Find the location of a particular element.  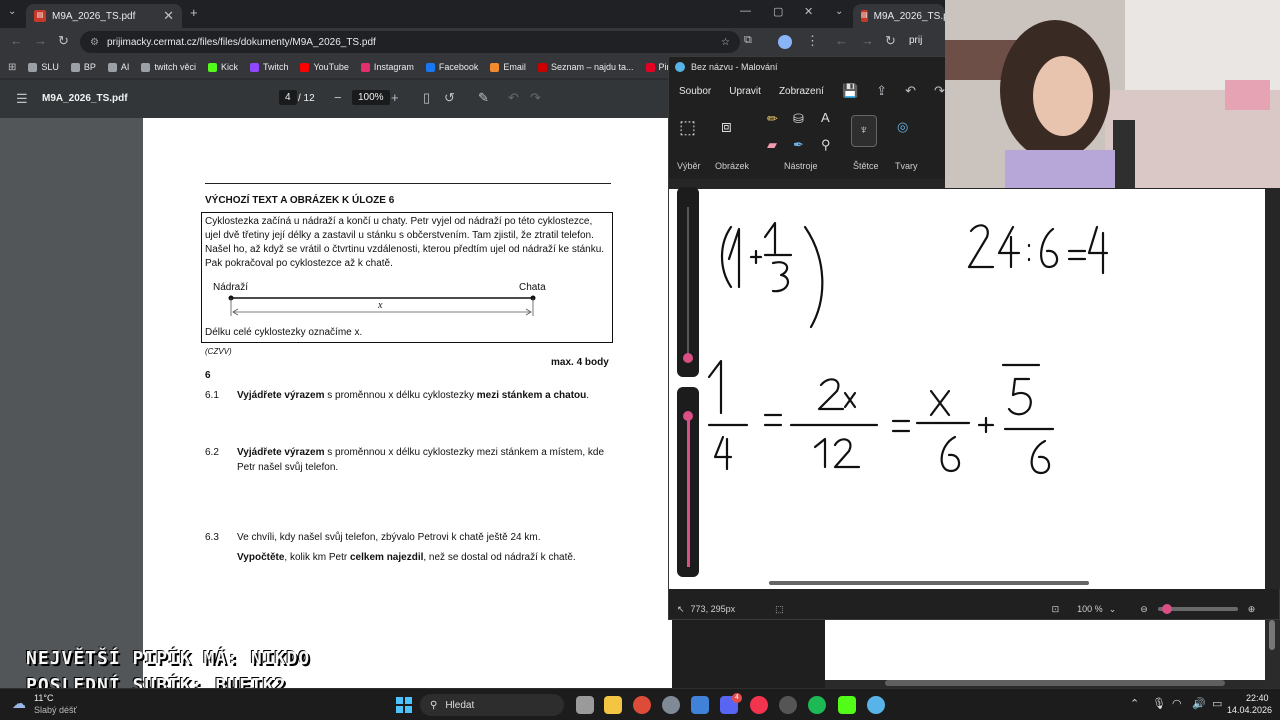

eraser-icon: ▰ is located at coordinates (772, 145).